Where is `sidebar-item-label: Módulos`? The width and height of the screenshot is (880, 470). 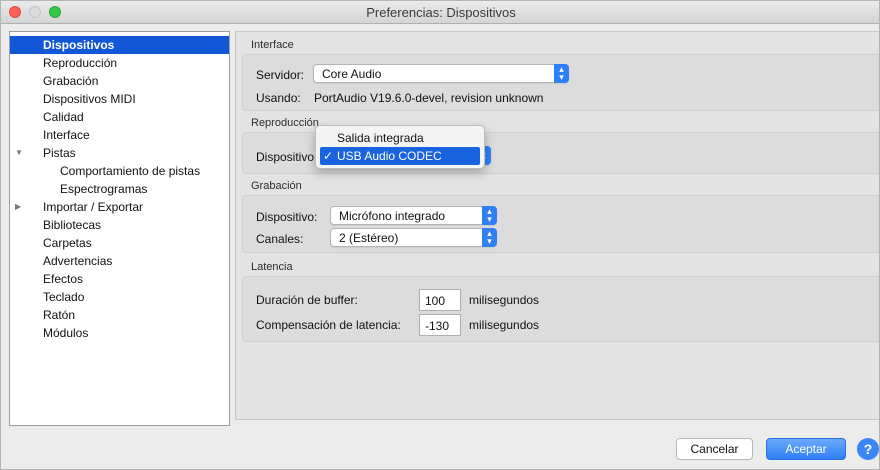
sidebar-item-label: Módulos is located at coordinates (66, 333).